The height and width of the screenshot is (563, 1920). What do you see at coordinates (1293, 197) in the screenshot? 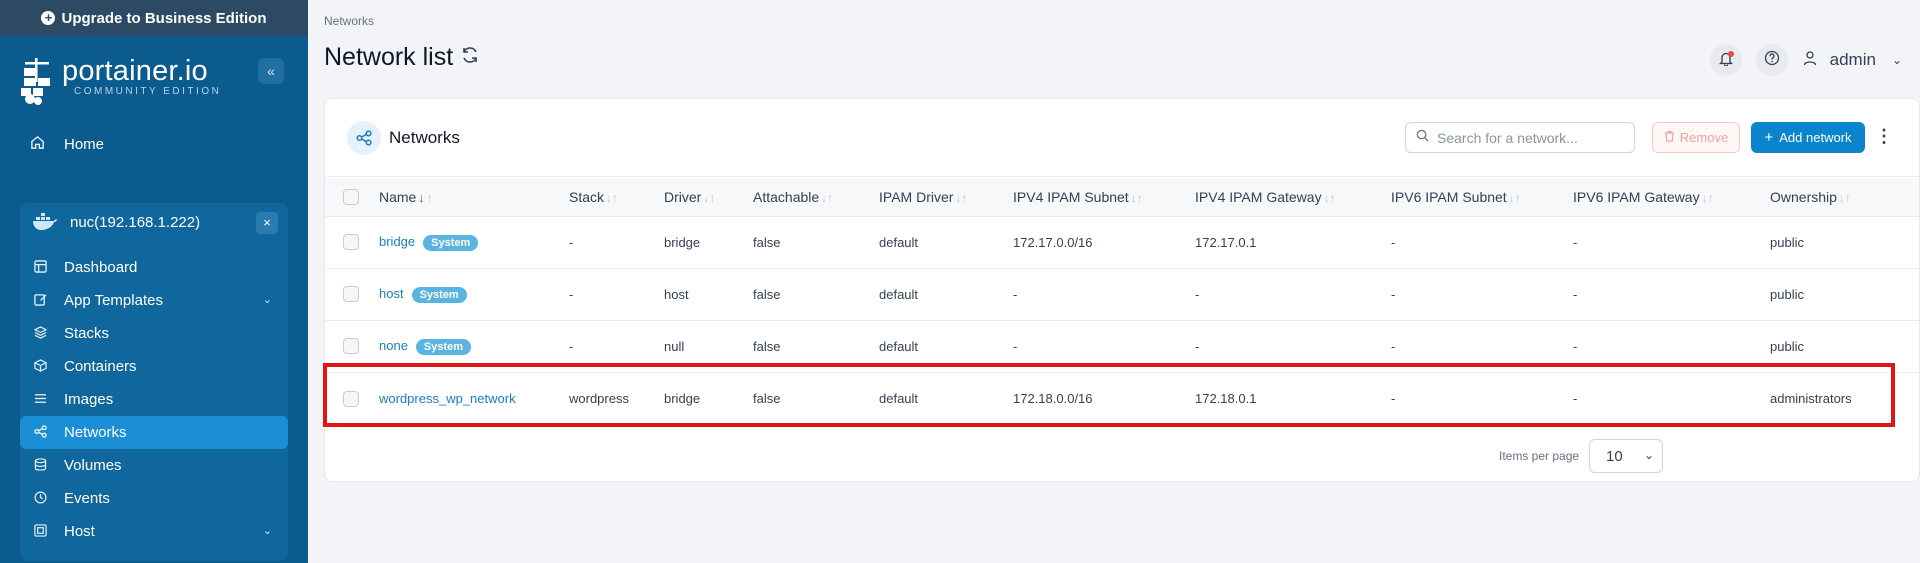
I see `column-header-ipv4-gateway: IPV4 IPAM Gateway ↓↑` at bounding box center [1293, 197].